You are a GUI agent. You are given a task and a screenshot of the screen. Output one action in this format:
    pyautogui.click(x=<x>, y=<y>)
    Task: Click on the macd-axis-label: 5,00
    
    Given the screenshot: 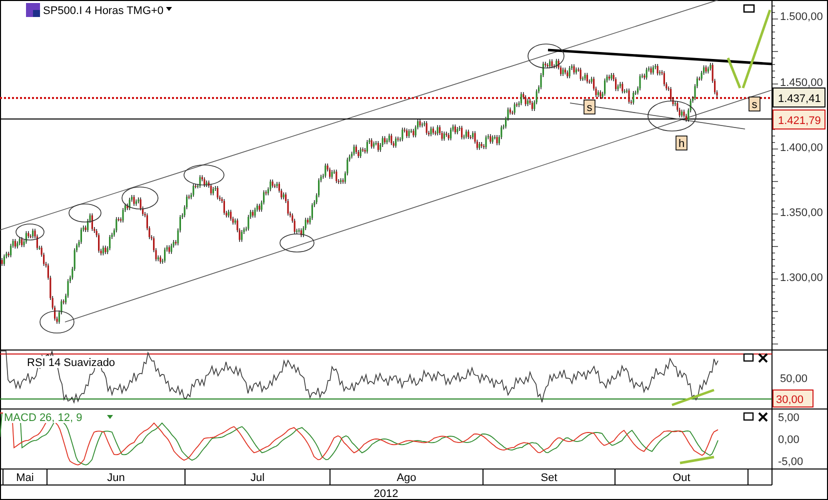 What is the action you would take?
    pyautogui.click(x=789, y=418)
    